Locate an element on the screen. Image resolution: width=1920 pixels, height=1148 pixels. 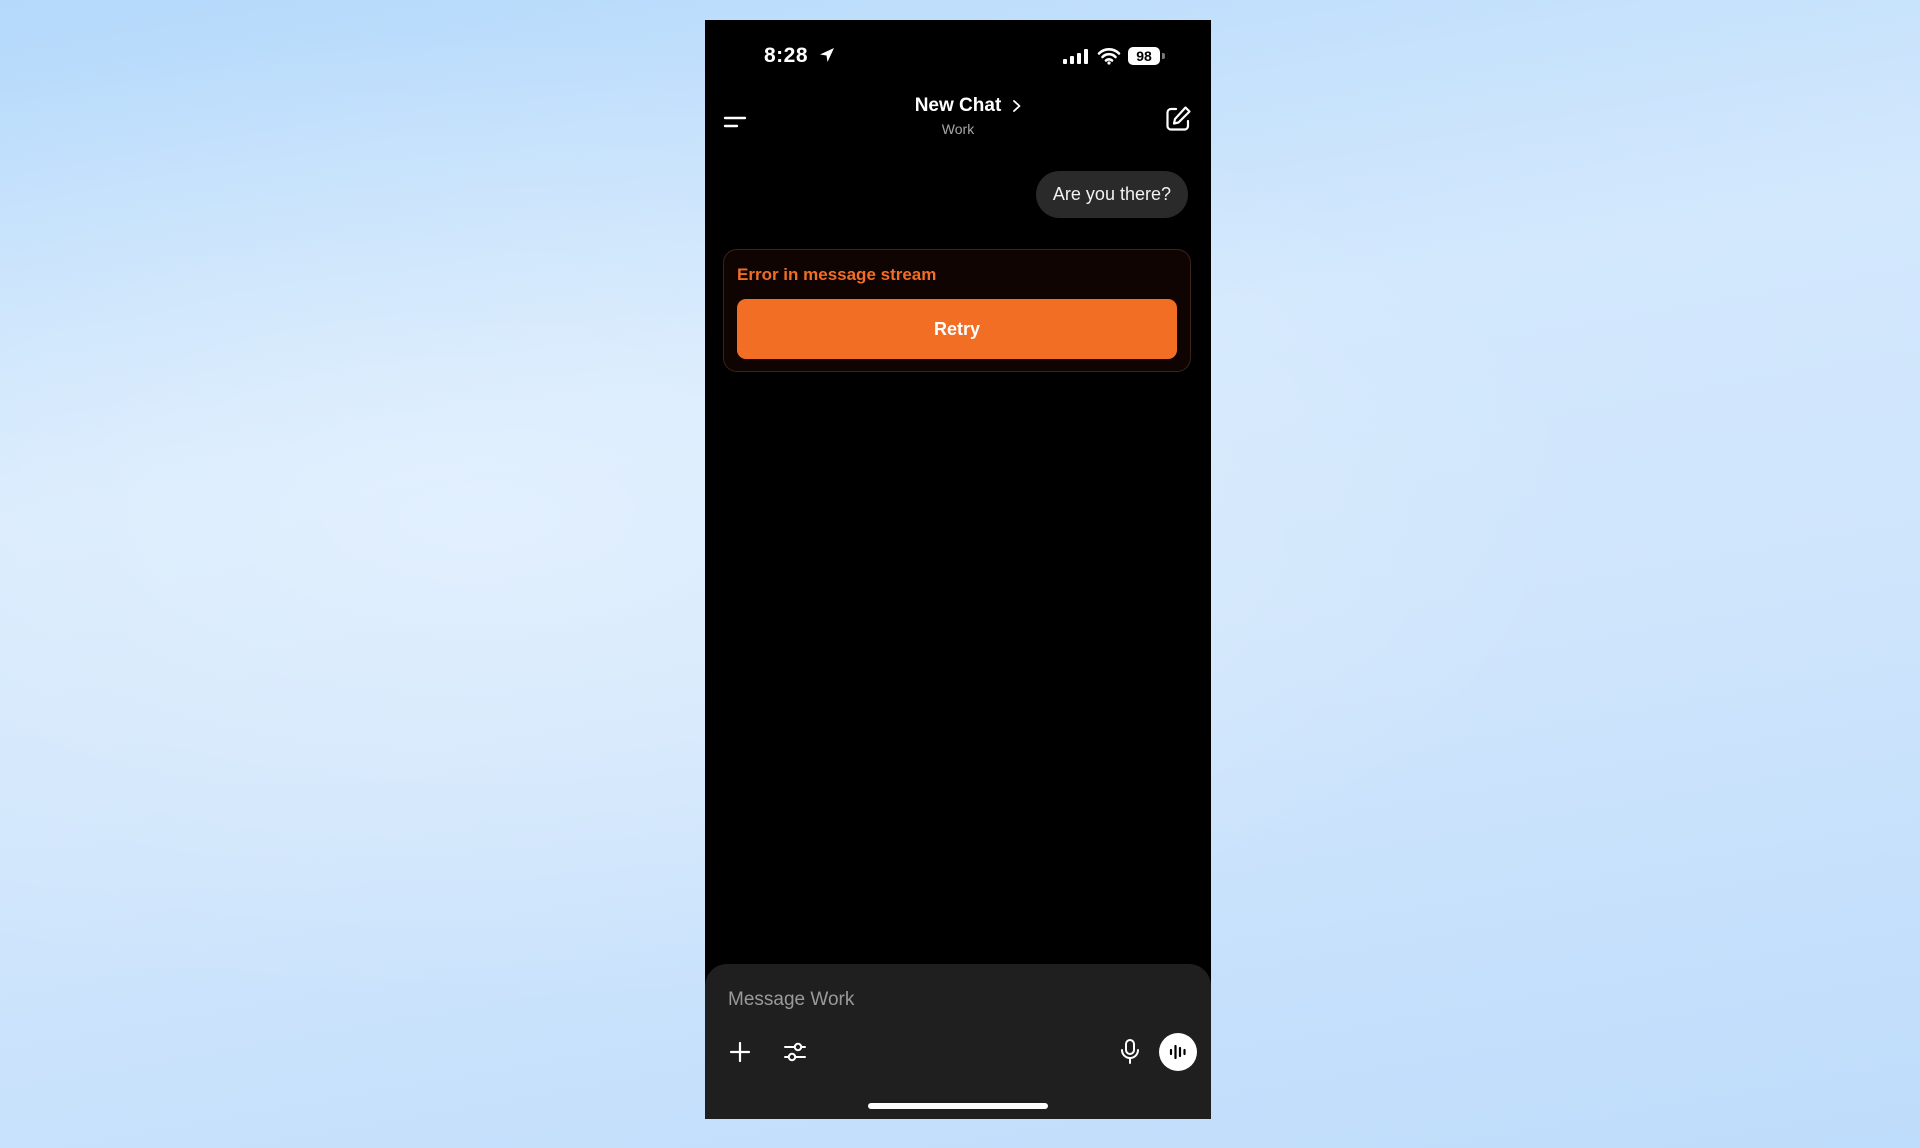
compose-icon is located at coordinates (1178, 119).